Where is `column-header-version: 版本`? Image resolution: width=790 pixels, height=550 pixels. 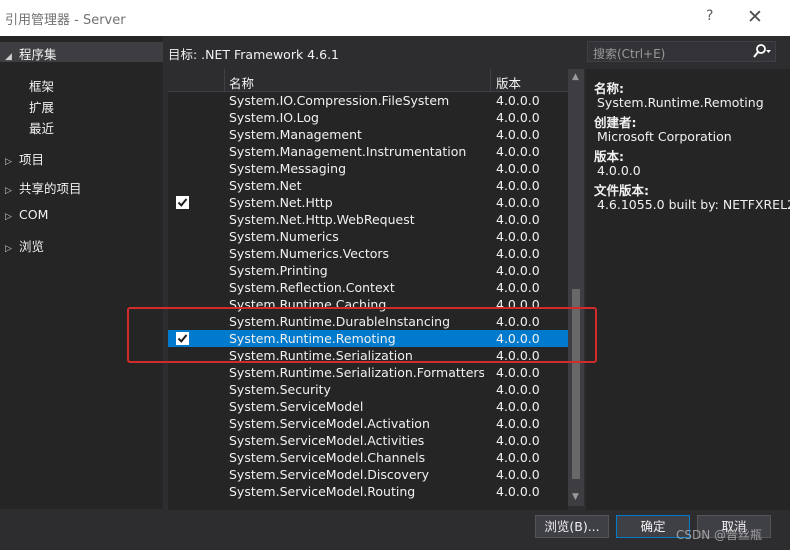 column-header-version: 版本 is located at coordinates (508, 82).